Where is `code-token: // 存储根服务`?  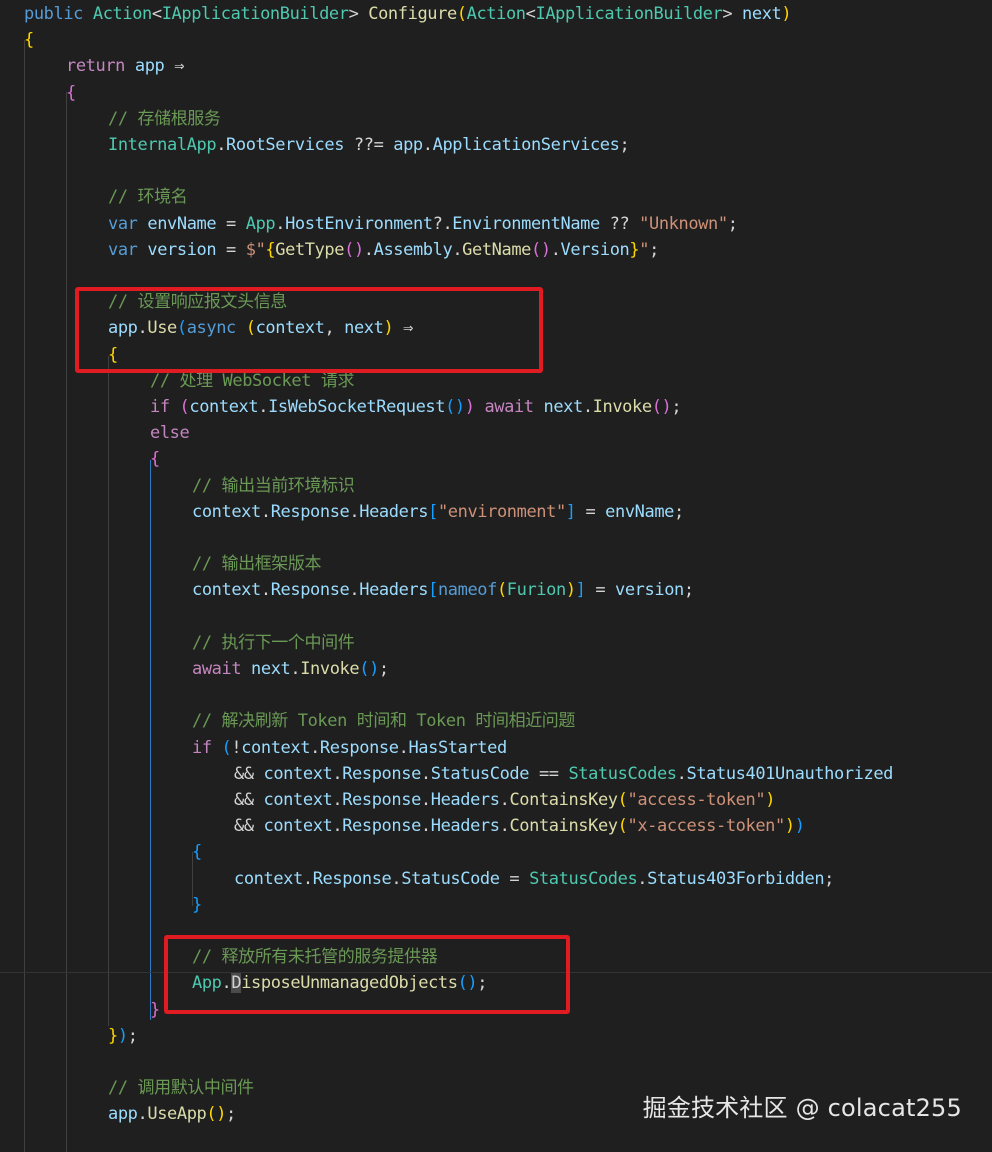 code-token: // 存储根服务 is located at coordinates (164, 118).